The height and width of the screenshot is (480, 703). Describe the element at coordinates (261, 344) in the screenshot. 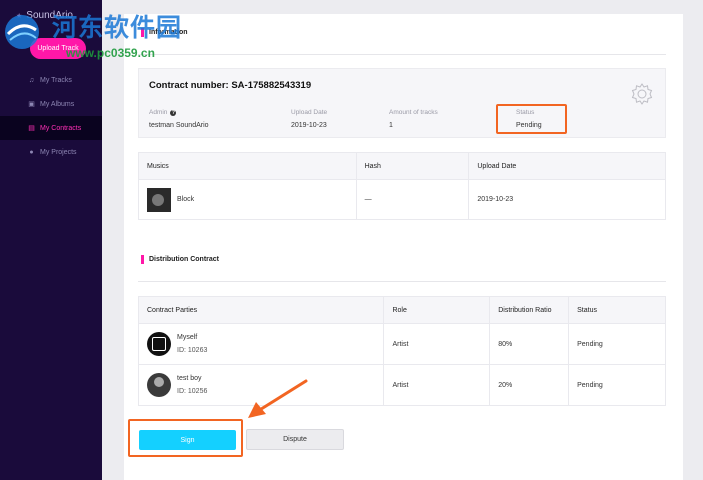

I see `party-cell: Myself ID: 10263` at that location.